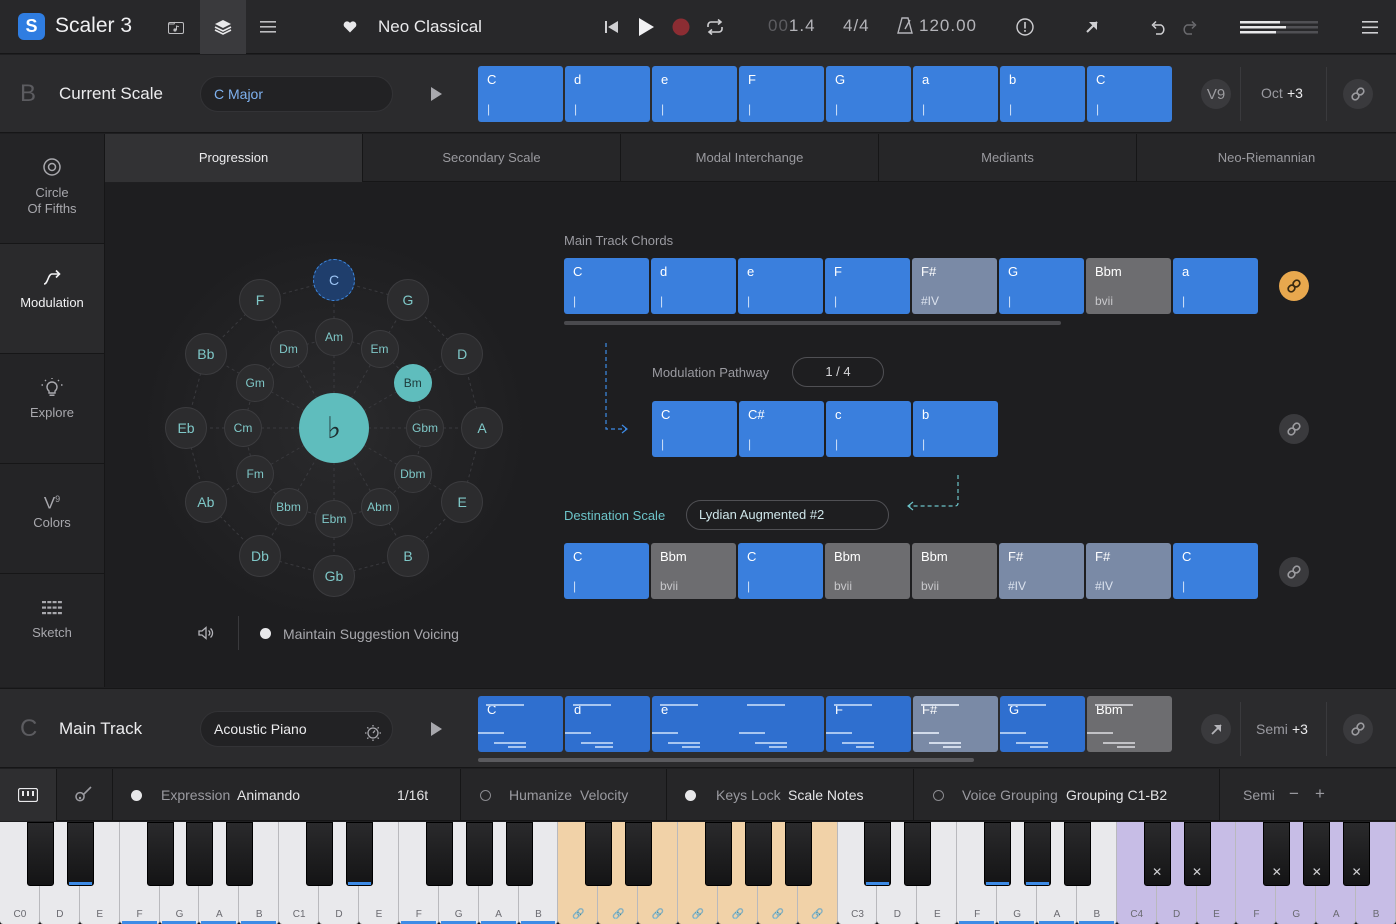  What do you see at coordinates (412, 382) in the screenshot?
I see `key-node-minor: Bm` at bounding box center [412, 382].